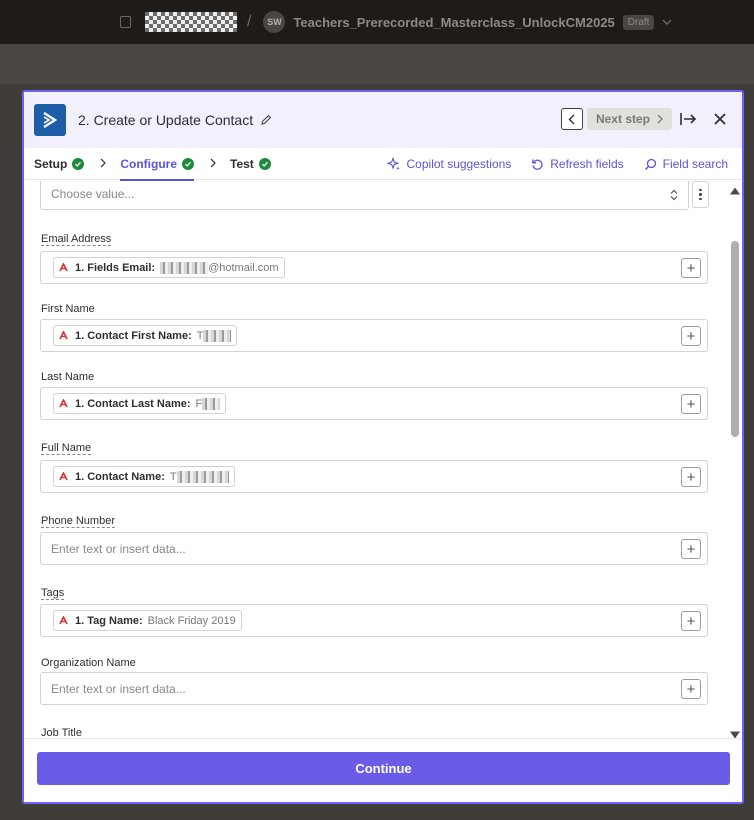 The width and height of the screenshot is (754, 820). I want to click on phone-number-field: Enter text or insert data... +, so click(374, 548).